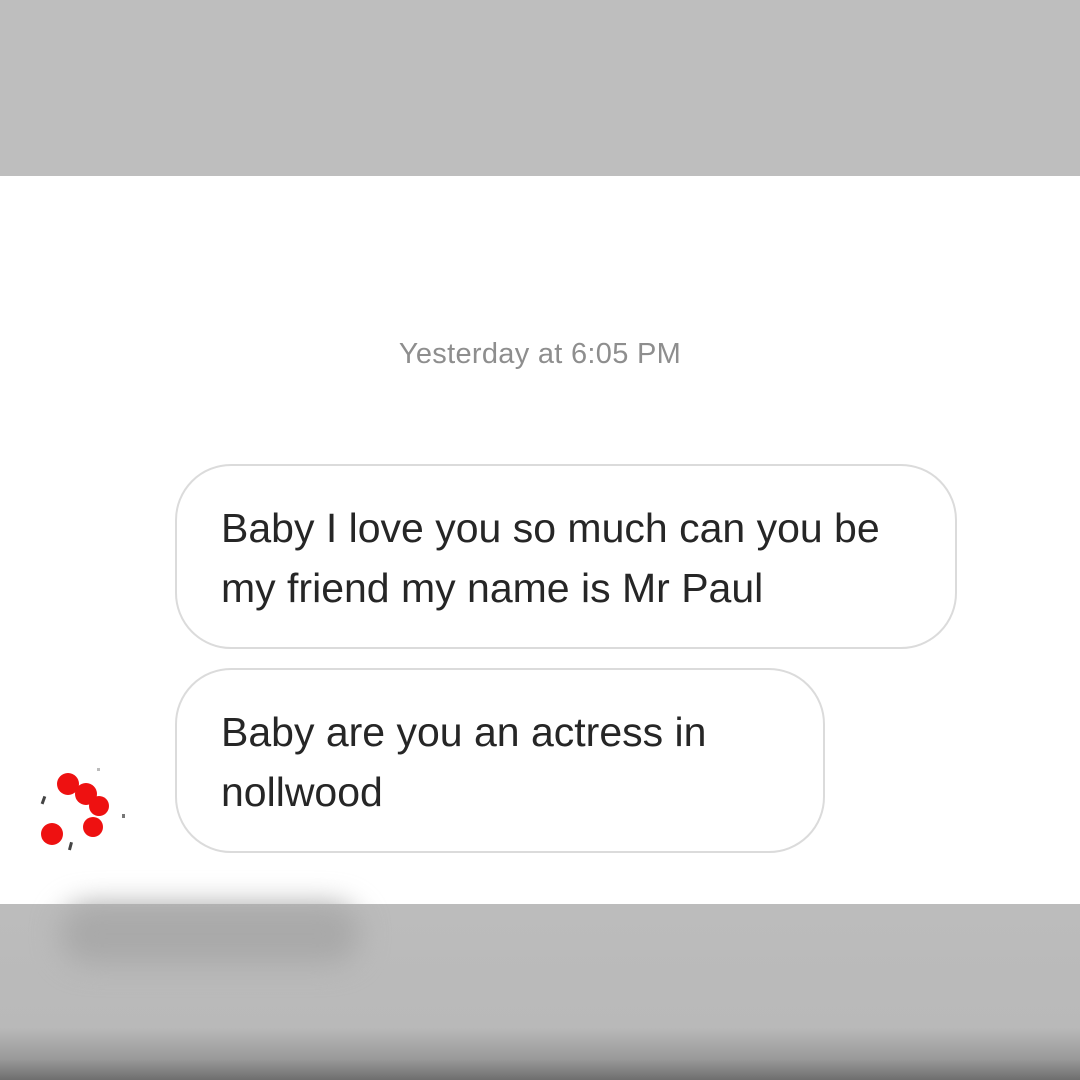 This screenshot has height=1080, width=1080. I want to click on message-timestamp: Yesterday at 6:05 PM, so click(540, 354).